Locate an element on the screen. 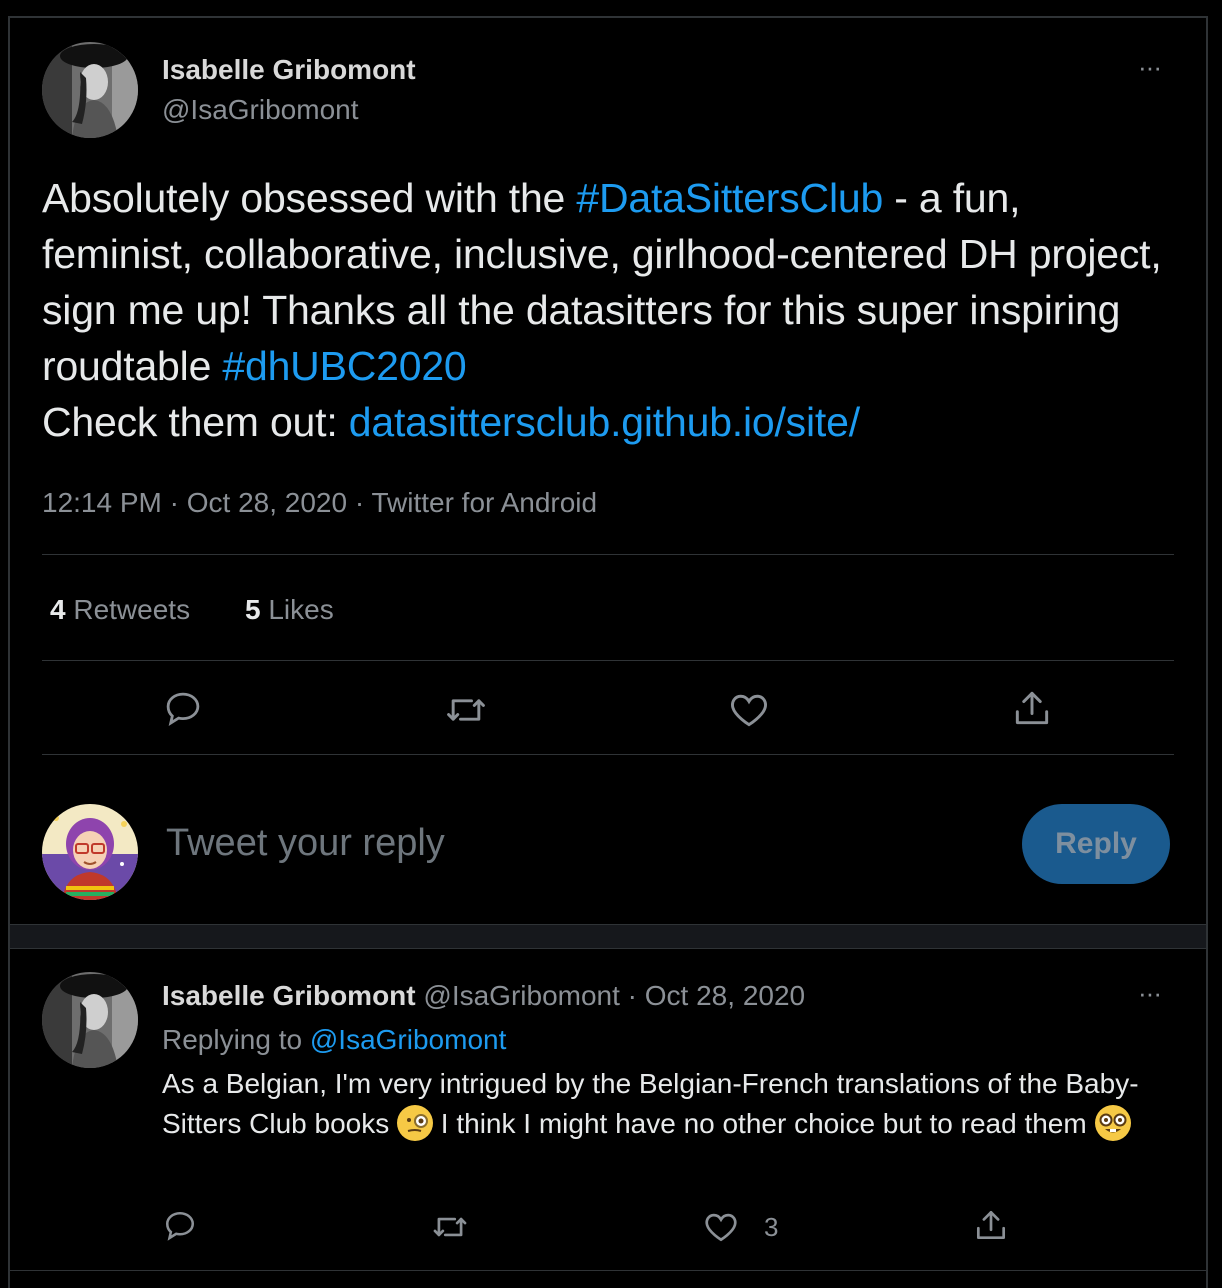 The width and height of the screenshot is (1222, 1288). reply-author-name: Isabelle Gribomont is located at coordinates (289, 995).